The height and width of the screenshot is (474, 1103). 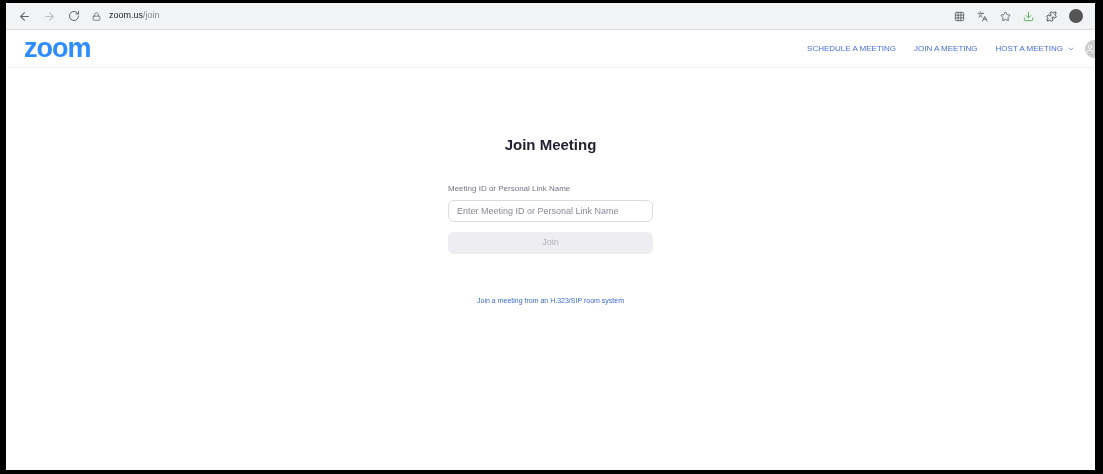 What do you see at coordinates (24, 16) in the screenshot?
I see `back-icon` at bounding box center [24, 16].